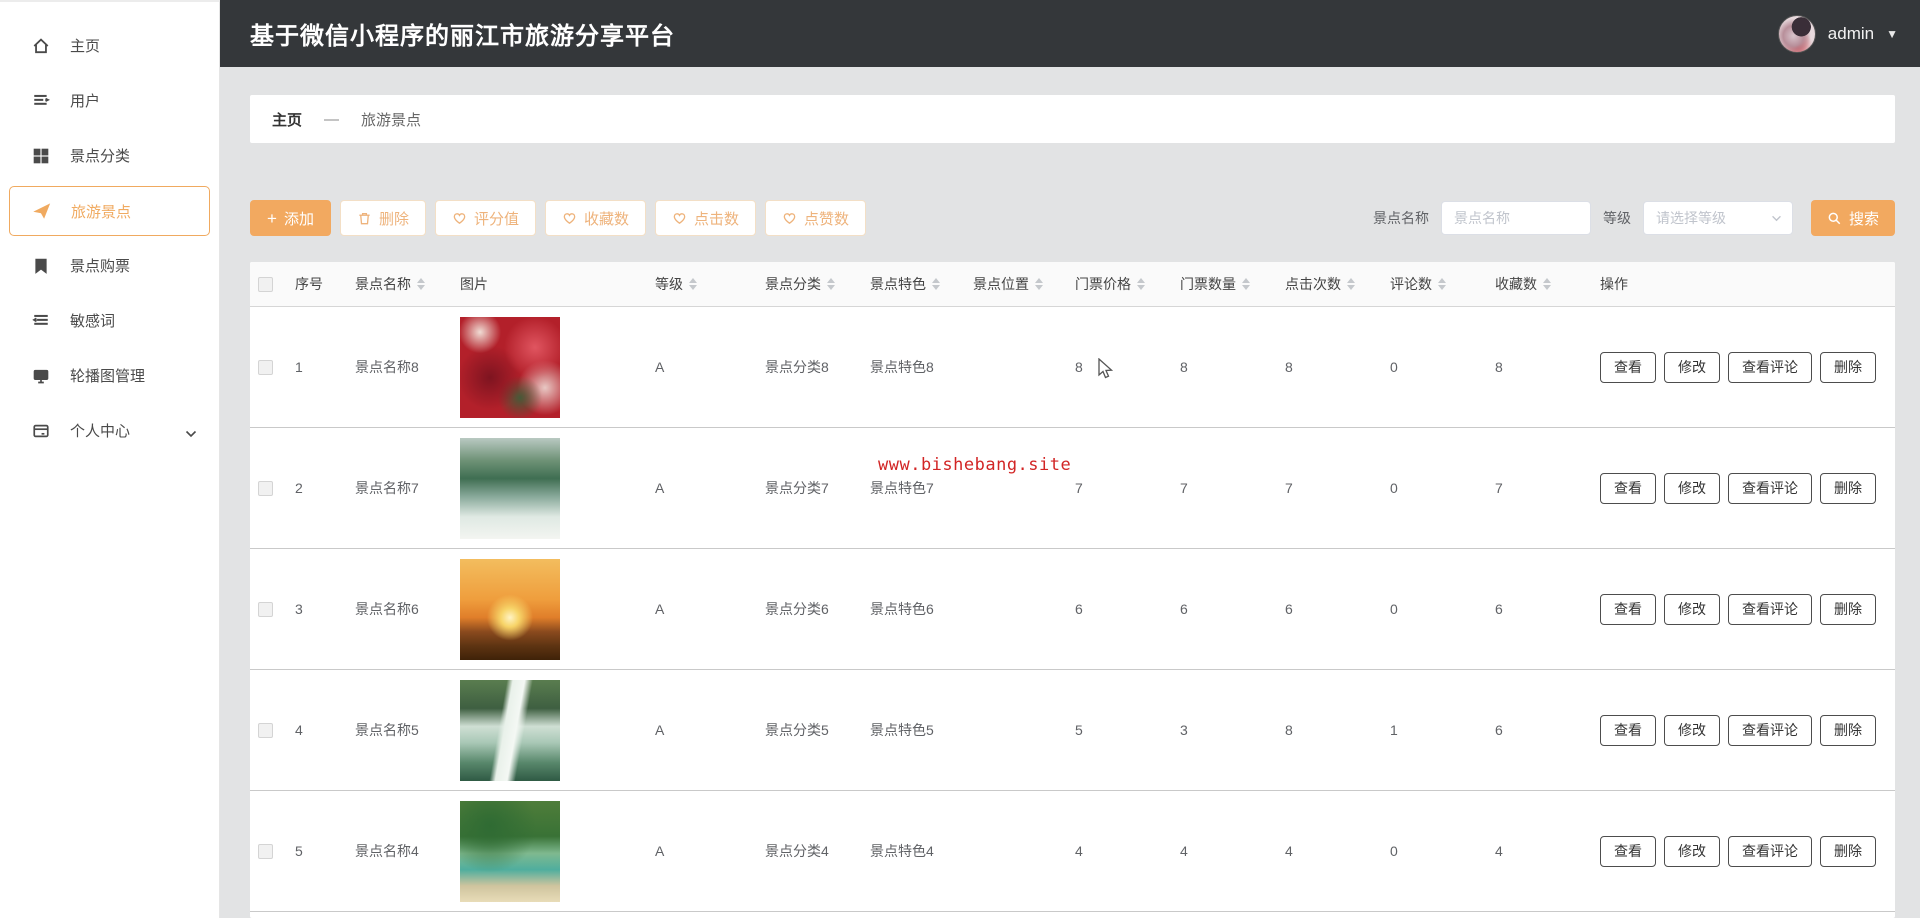 The width and height of the screenshot is (1920, 918). I want to click on comment-count: 0, so click(1394, 488).